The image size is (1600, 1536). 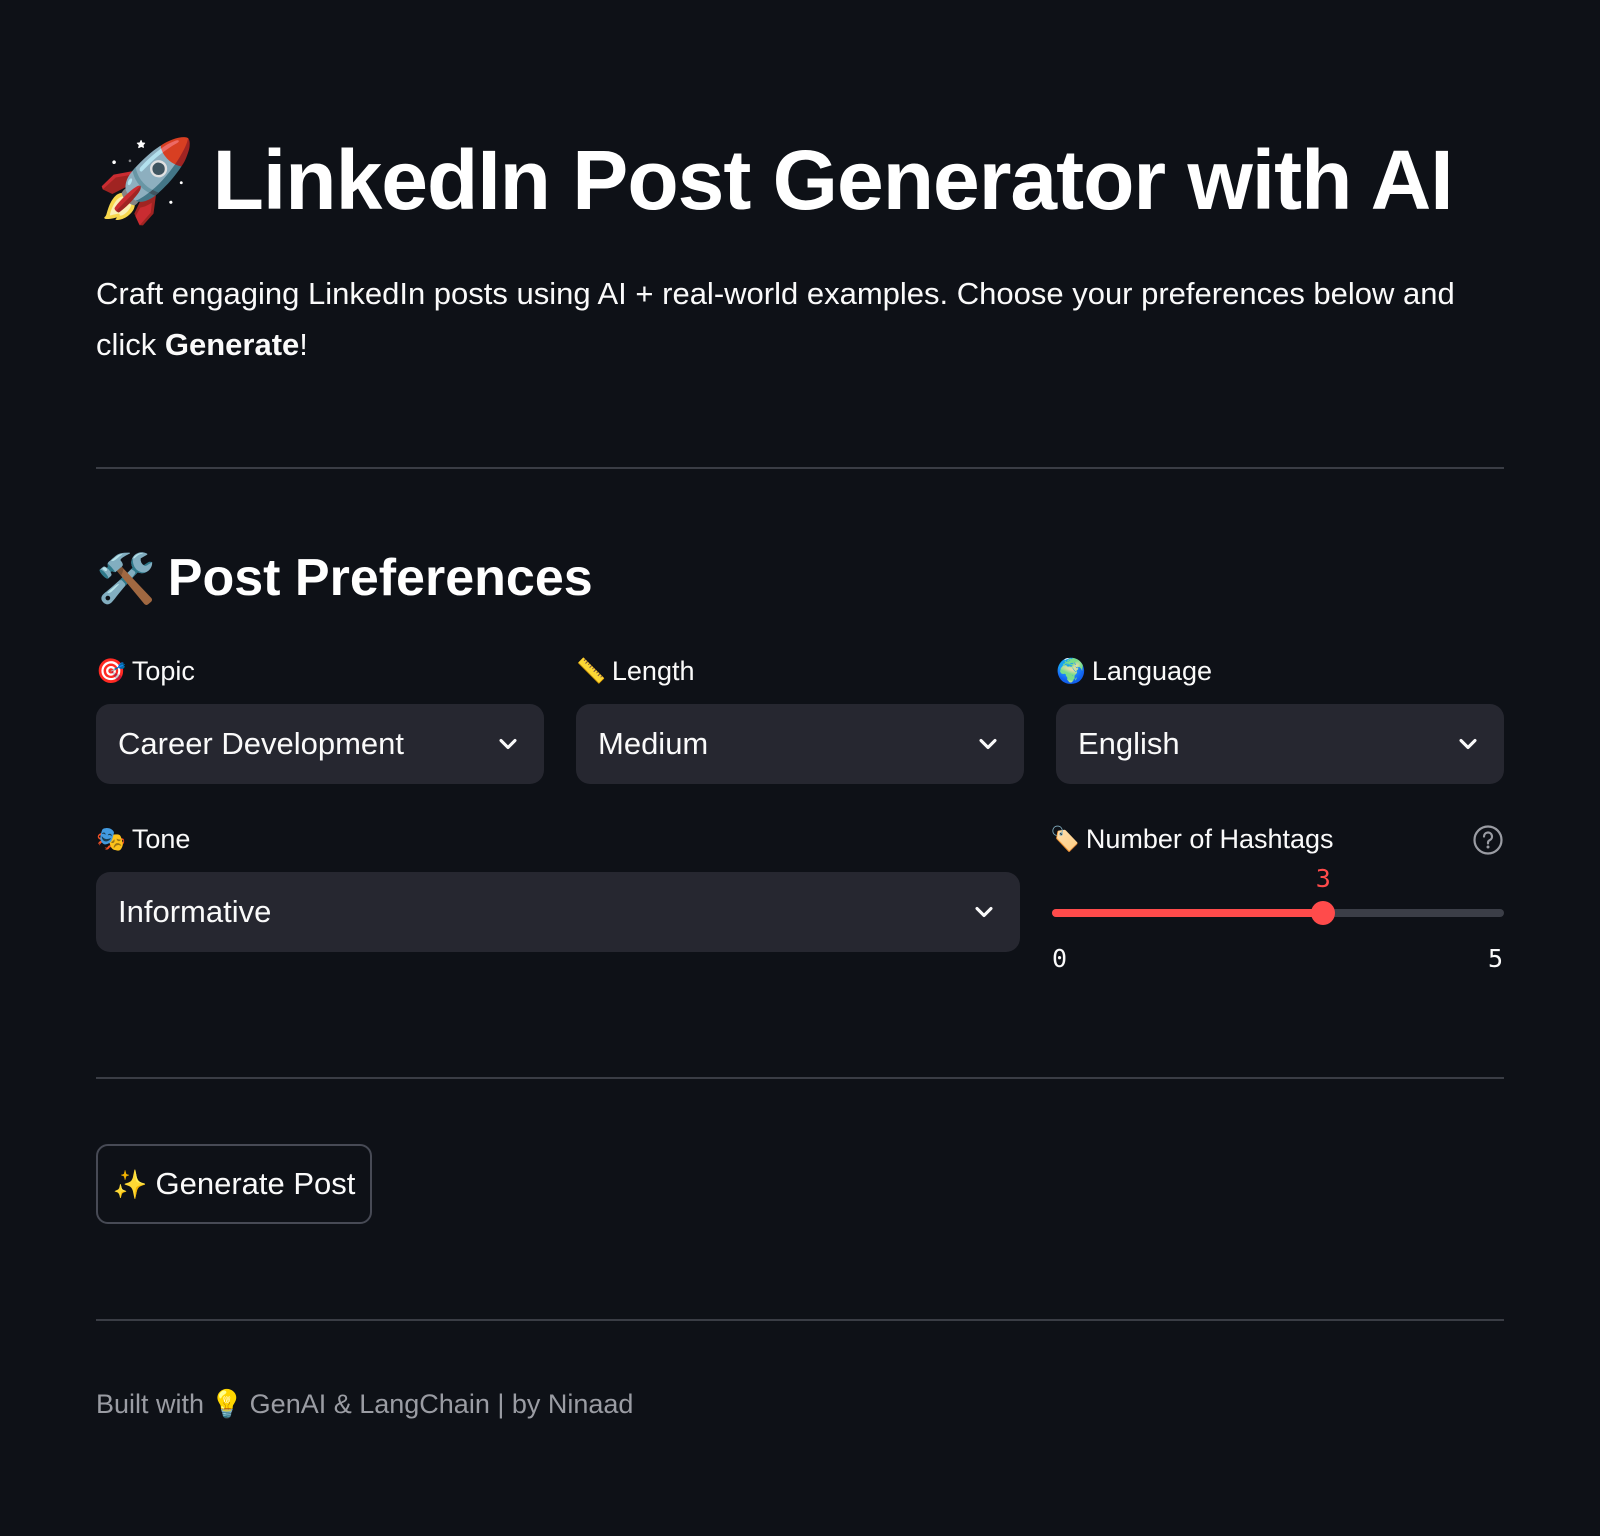 I want to click on page-title: 🚀 LinkedIn Post Generator with AI, so click(x=775, y=180).